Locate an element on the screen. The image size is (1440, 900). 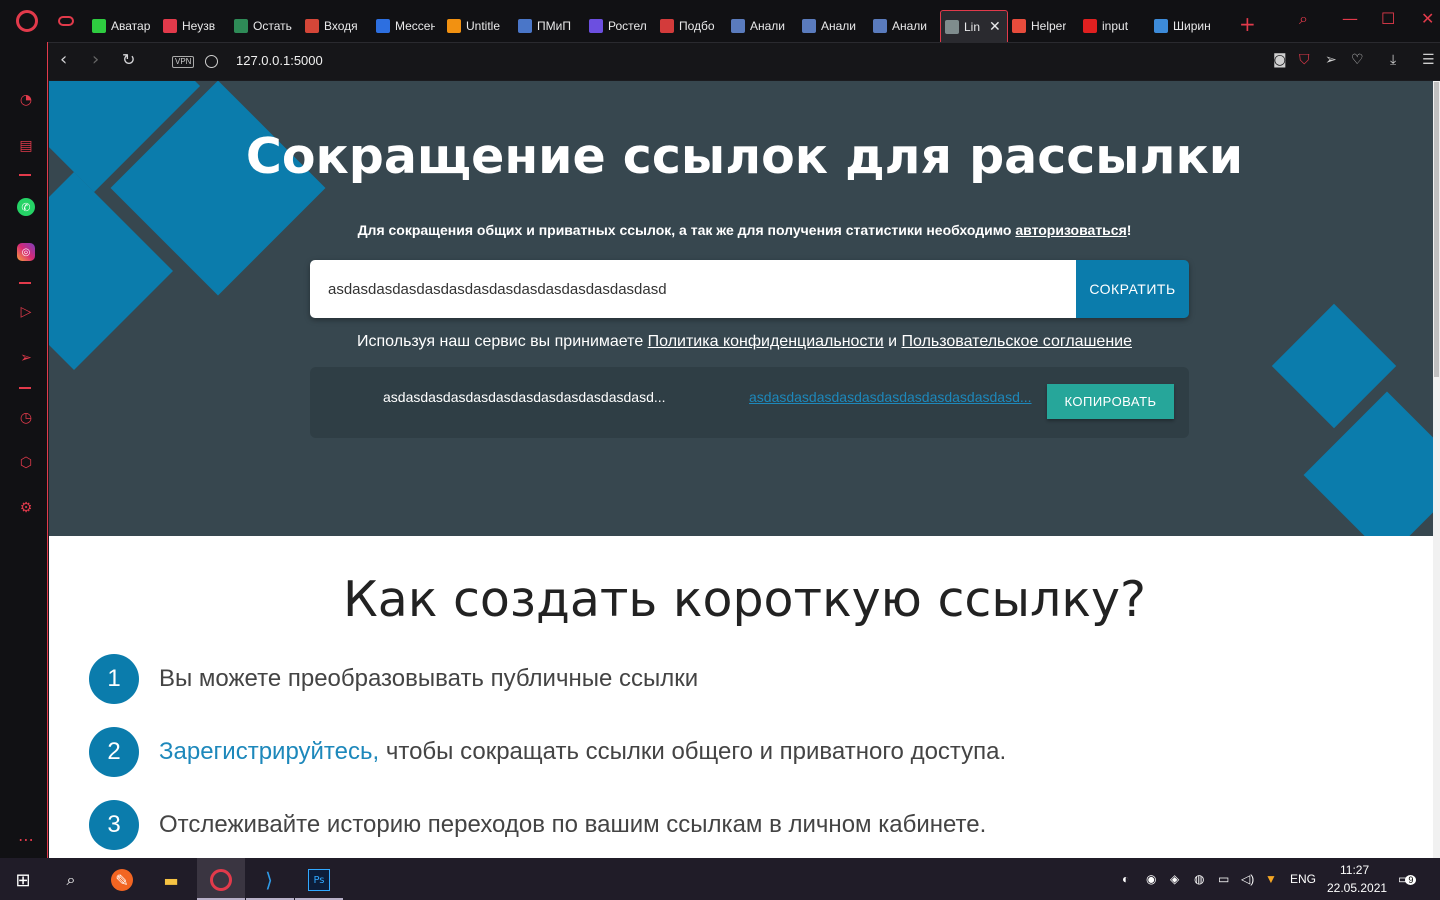
settings-gear-icon: ⚙ is located at coordinates (26, 508).